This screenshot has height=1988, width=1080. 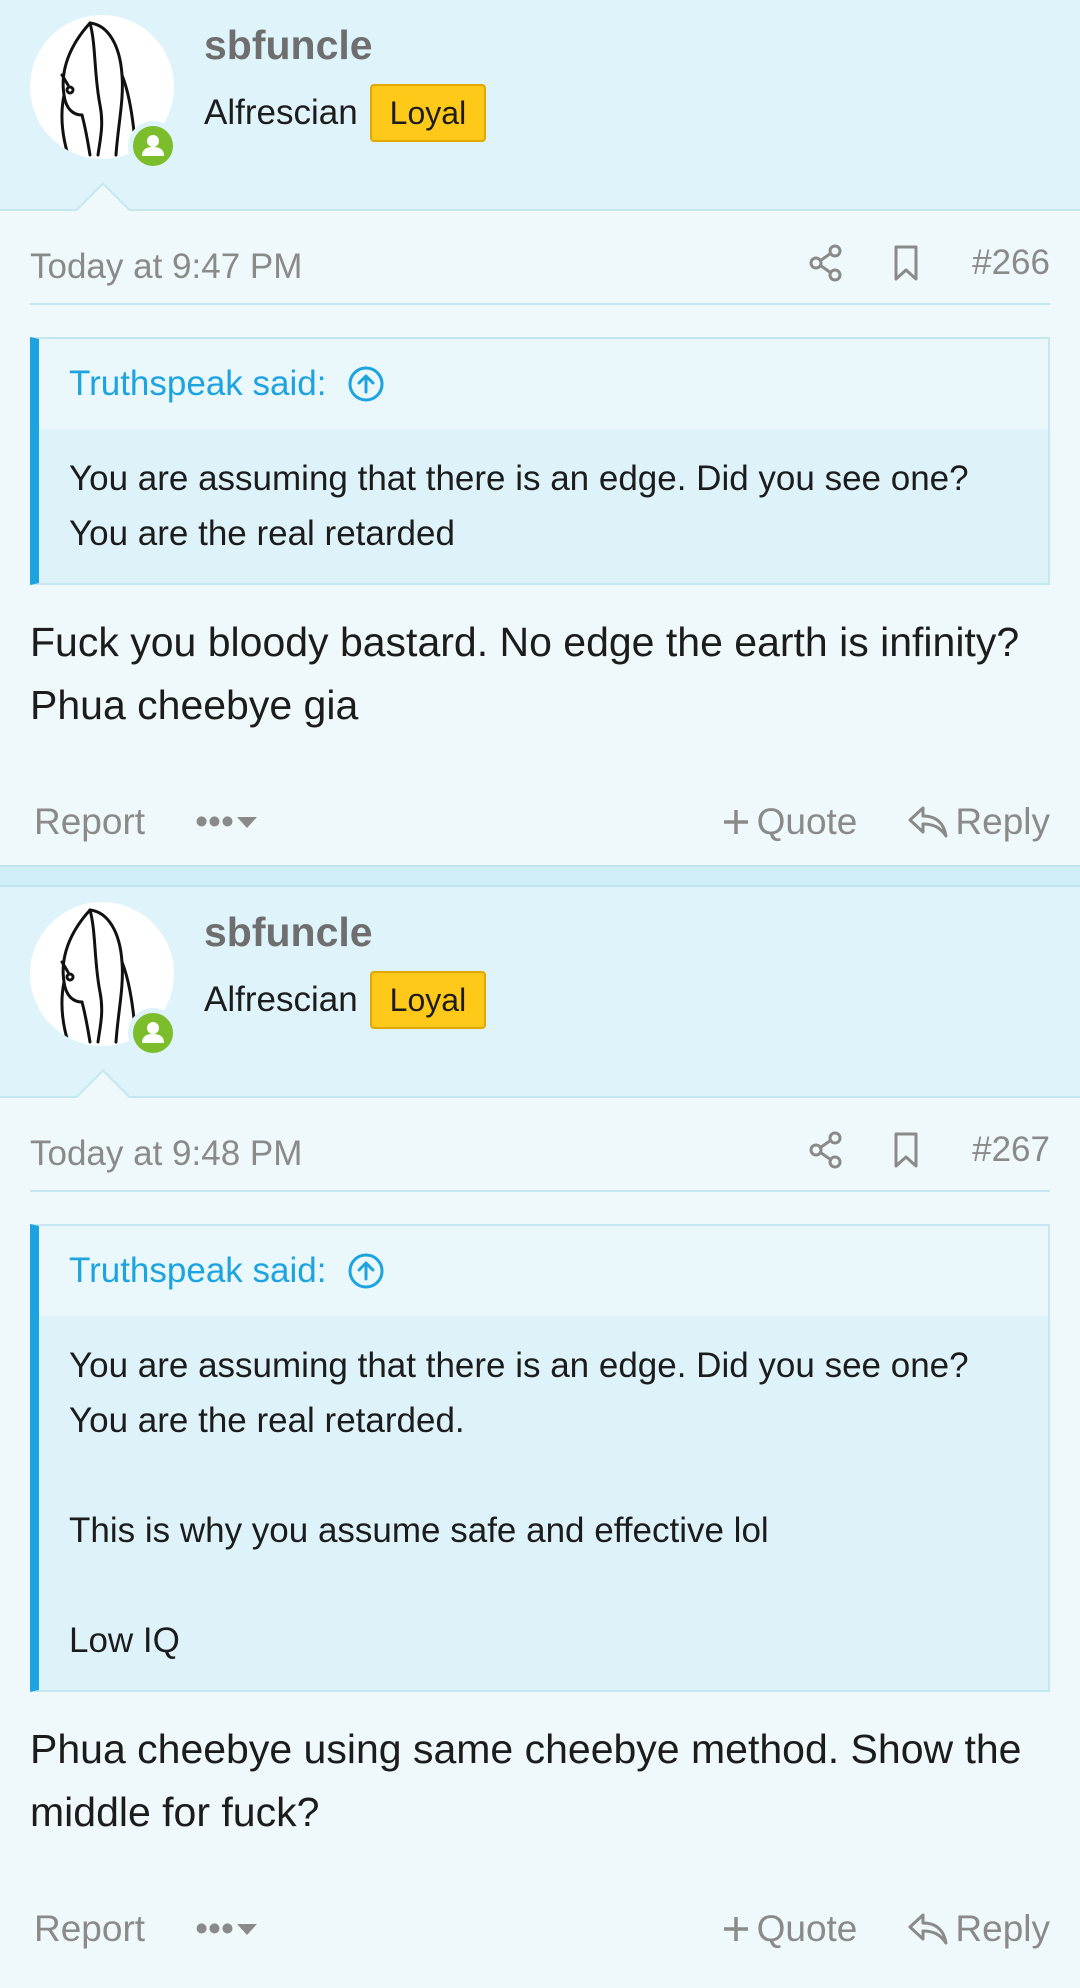 What do you see at coordinates (540, 1145) in the screenshot?
I see `post-meta: Today at 9:48 PM #267` at bounding box center [540, 1145].